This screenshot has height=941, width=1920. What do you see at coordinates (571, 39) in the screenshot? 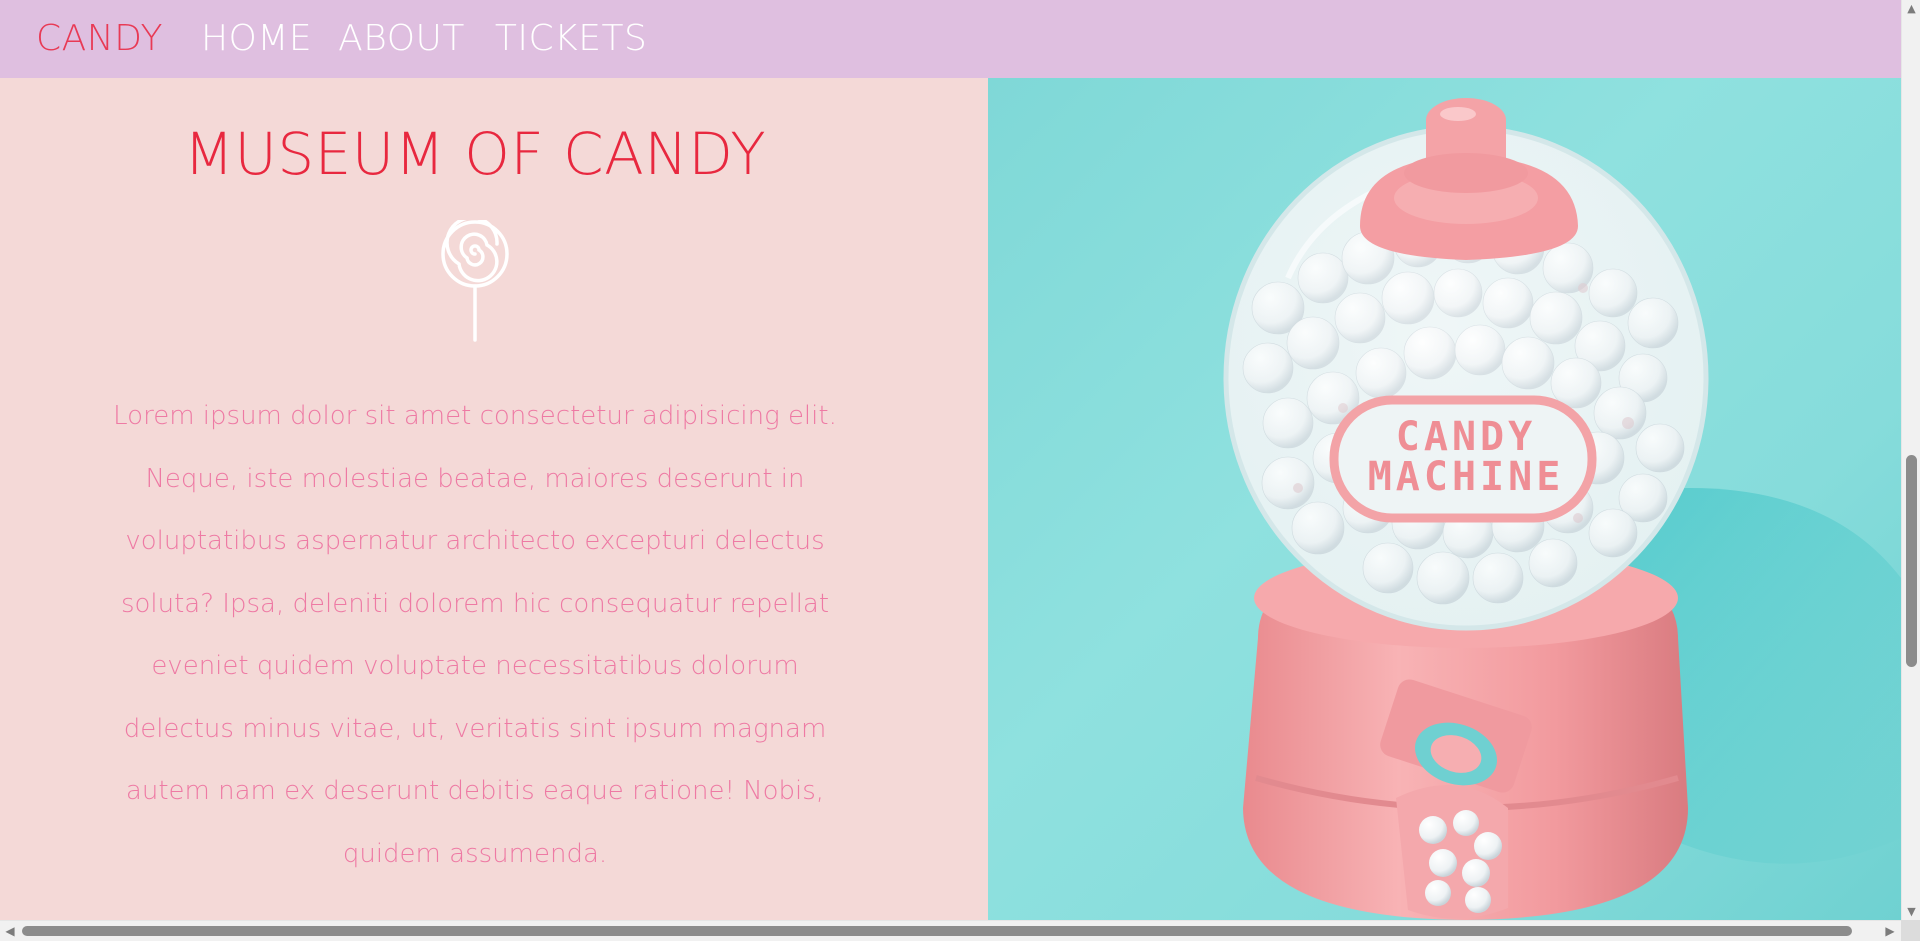
I see `nav-link-tickets: TICKETS` at bounding box center [571, 39].